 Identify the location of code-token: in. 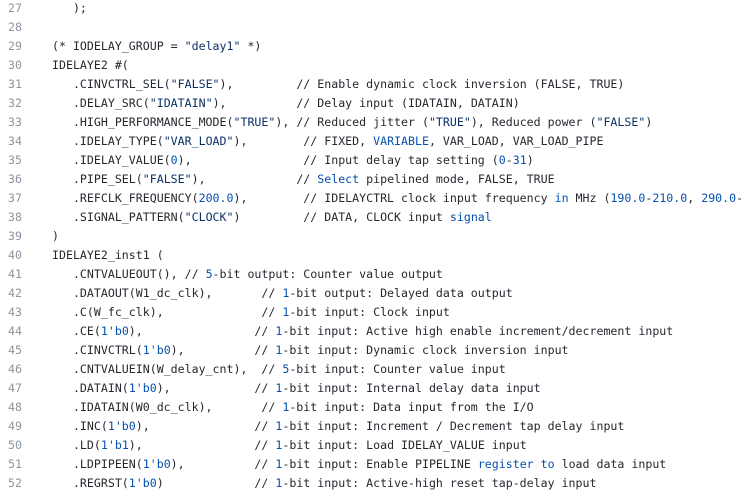
(561, 198).